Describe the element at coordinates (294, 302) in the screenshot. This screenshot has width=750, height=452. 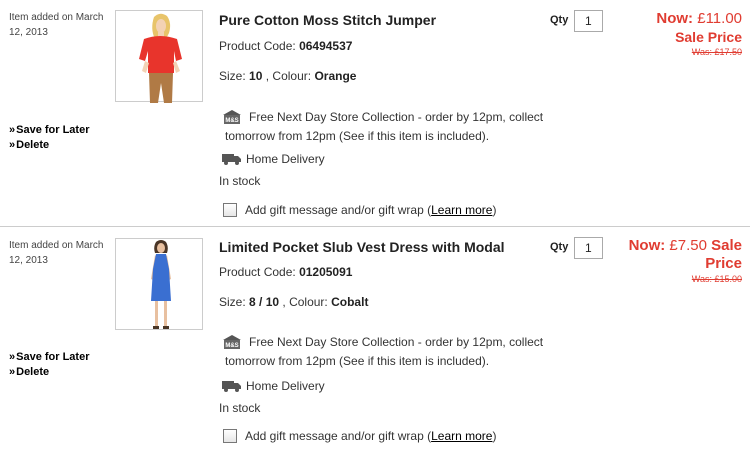
I see `product-size-colour: Size: 8 / 10 , Colour: Cobalt` at that location.